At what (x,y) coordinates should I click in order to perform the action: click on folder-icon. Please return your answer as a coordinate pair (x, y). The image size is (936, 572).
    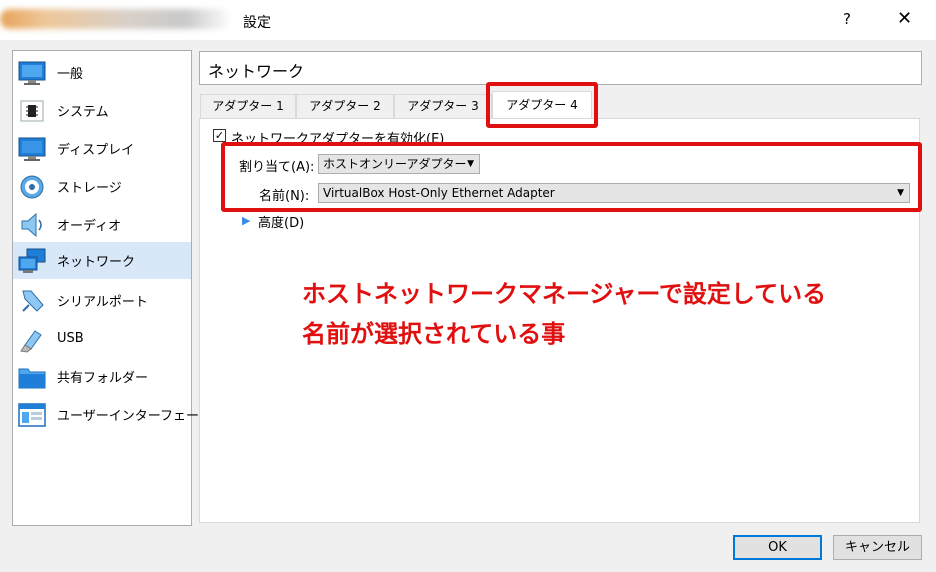
    Looking at the image, I should click on (32, 378).